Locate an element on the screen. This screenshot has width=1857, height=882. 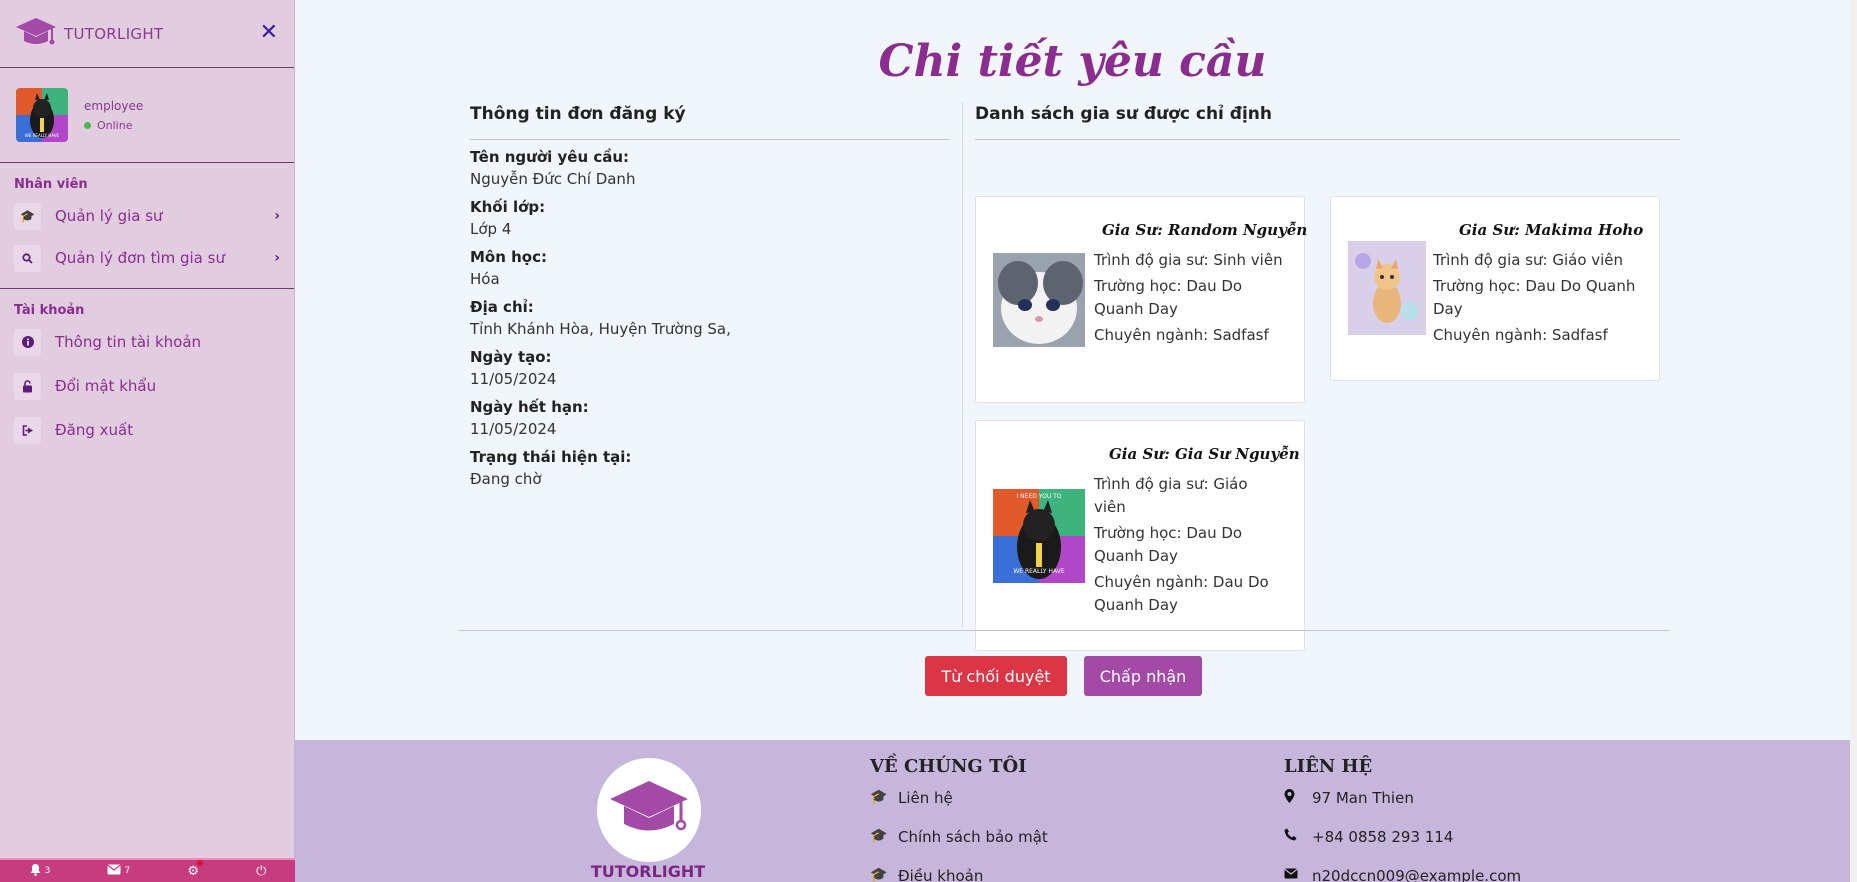
notifications-button: 3 is located at coordinates (40, 871).